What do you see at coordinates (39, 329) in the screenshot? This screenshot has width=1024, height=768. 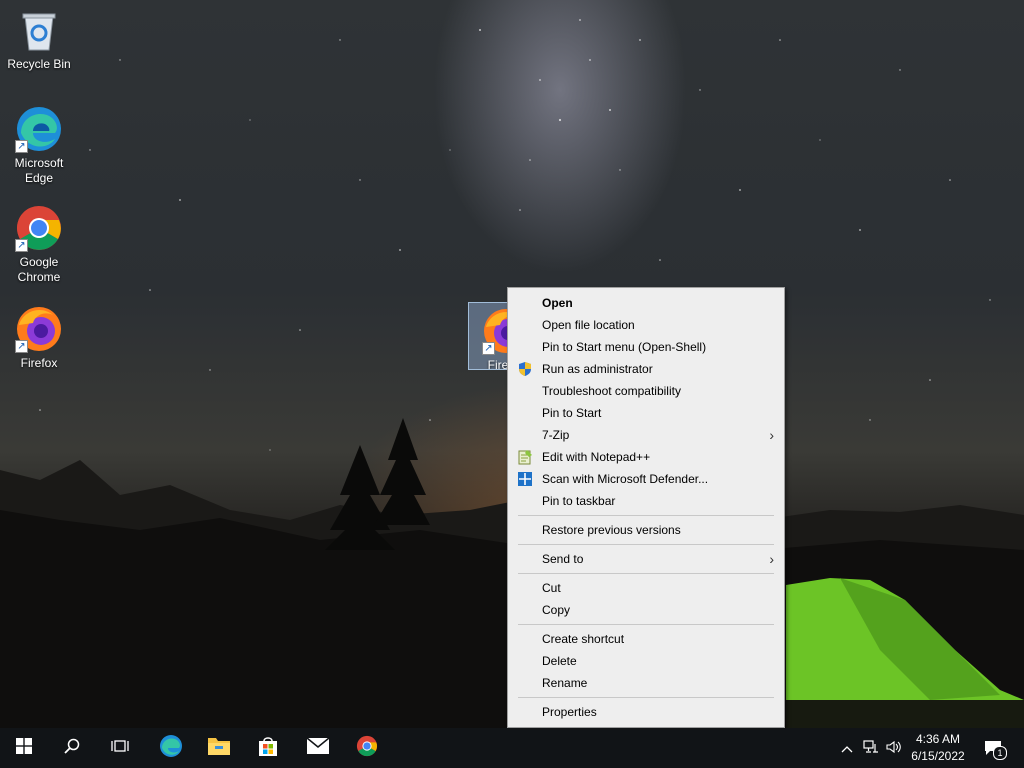 I see `firefox-icon: ↗` at bounding box center [39, 329].